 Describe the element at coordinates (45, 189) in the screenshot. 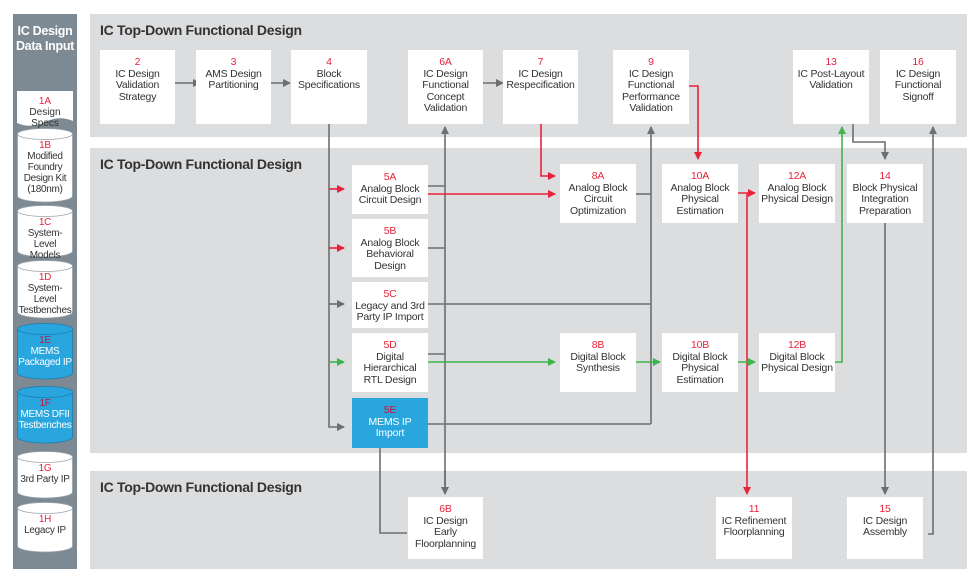

I see `item-label-line: (180nm)` at that location.